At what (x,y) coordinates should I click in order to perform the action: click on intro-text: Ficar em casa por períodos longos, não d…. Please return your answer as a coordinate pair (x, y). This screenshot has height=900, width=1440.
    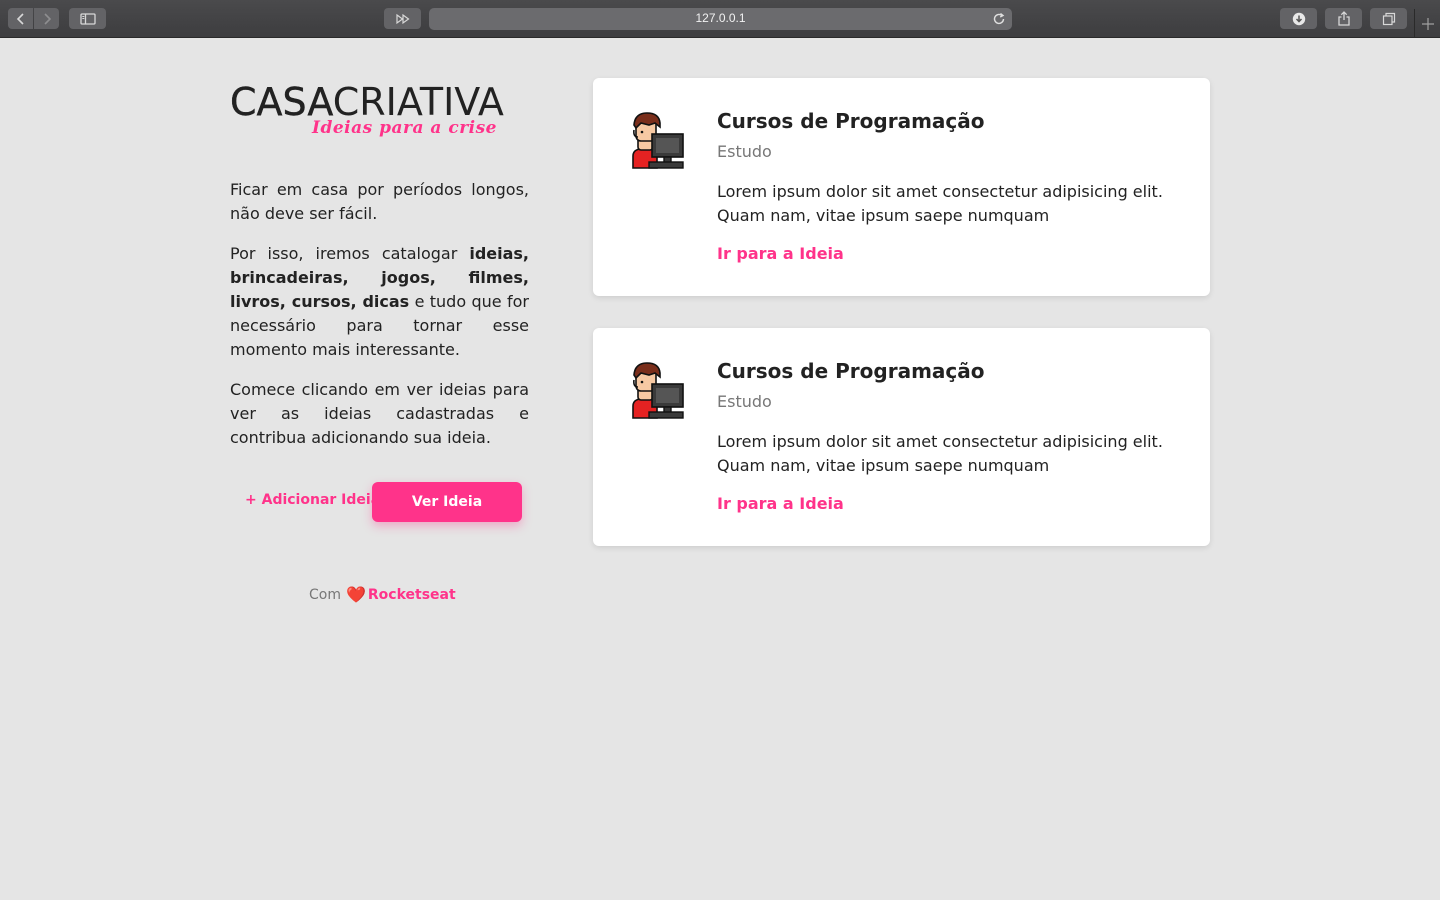
    Looking at the image, I should click on (379, 322).